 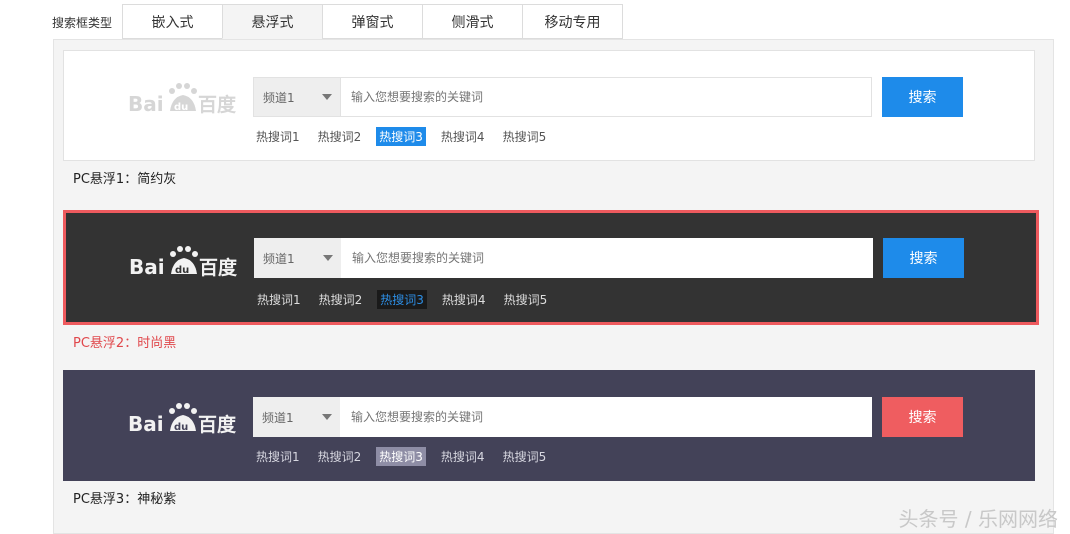 What do you see at coordinates (82, 23) in the screenshot?
I see `search-type-label: 搜索框类型` at bounding box center [82, 23].